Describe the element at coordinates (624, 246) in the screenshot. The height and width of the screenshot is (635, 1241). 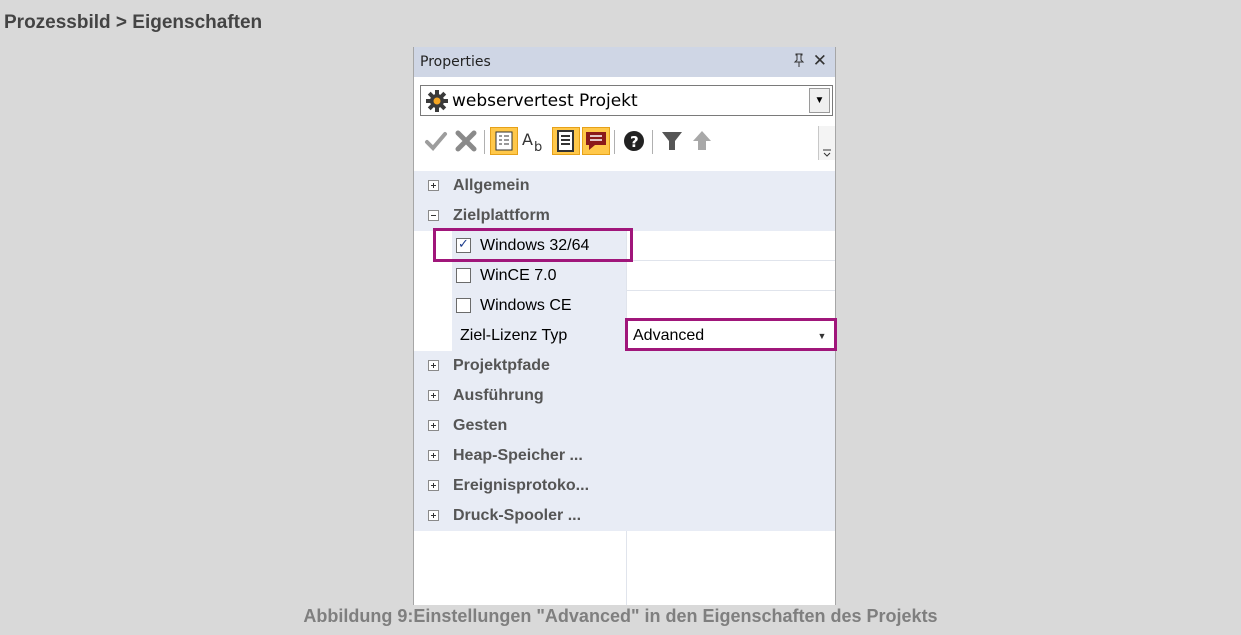
I see `property-row-windows-32-64: Windows 32/64` at that location.